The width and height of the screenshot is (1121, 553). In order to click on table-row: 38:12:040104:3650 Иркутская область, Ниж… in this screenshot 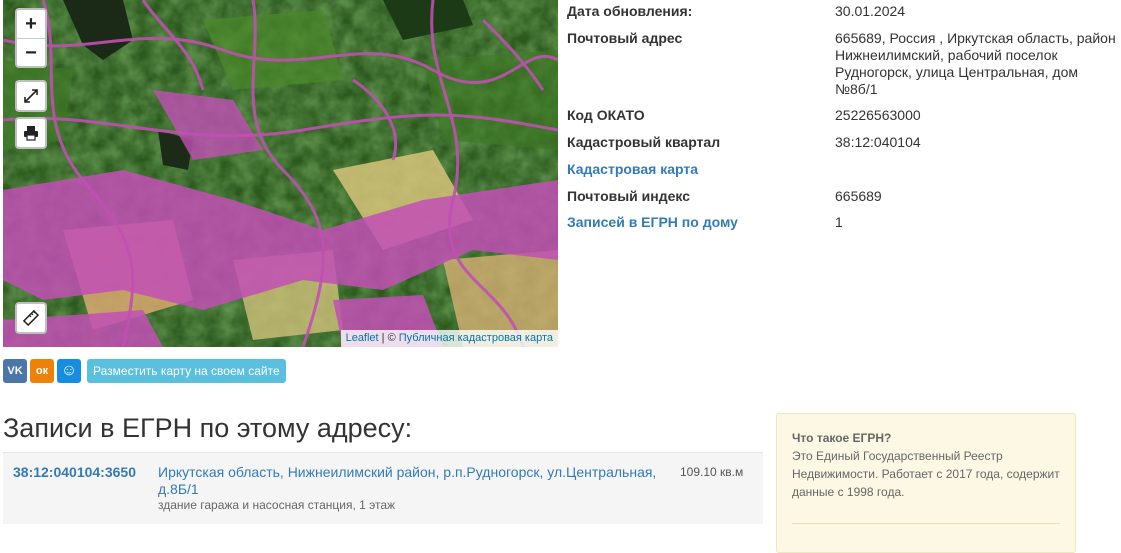, I will do `click(383, 488)`.